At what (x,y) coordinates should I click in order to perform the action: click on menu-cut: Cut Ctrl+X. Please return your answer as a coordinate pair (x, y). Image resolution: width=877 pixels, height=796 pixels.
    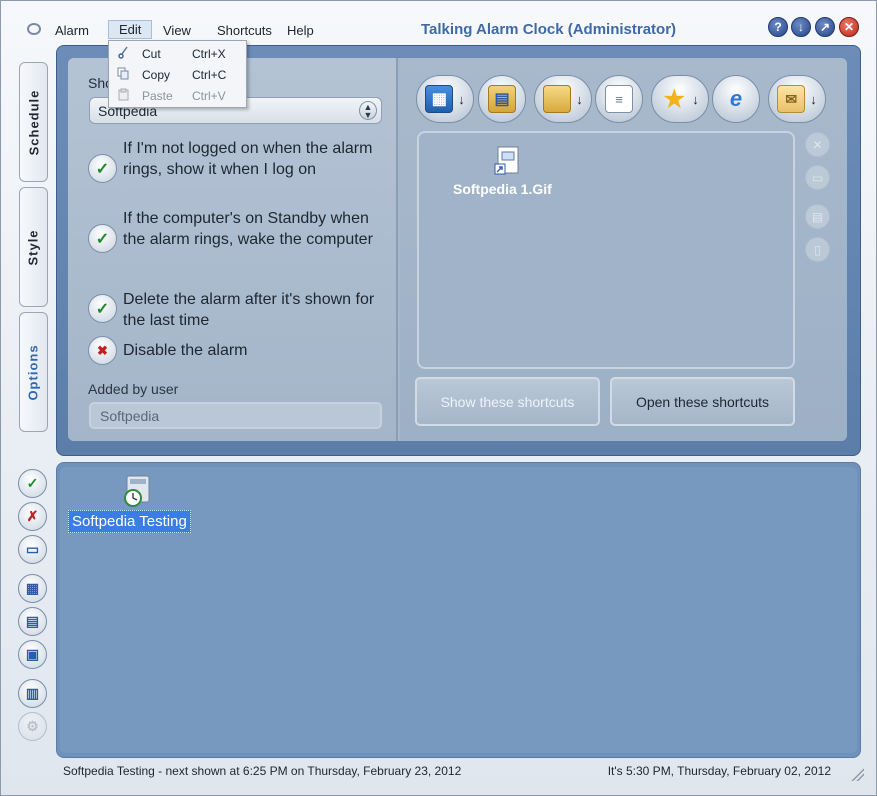
    Looking at the image, I should click on (177, 53).